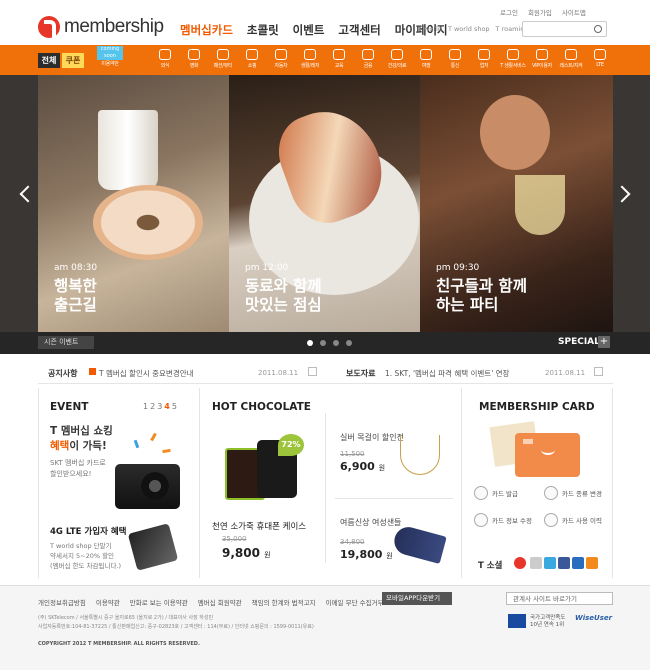 This screenshot has height=670, width=650. Describe the element at coordinates (490, 566) in the screenshot. I see `t-social-label: T 소셜` at that location.